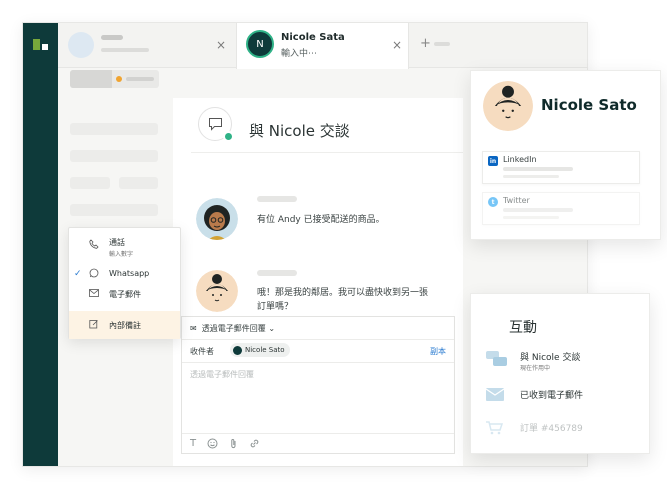 The height and width of the screenshot is (492, 667). Describe the element at coordinates (225, 443) in the screenshot. I see `composer-toolbar: T` at that location.